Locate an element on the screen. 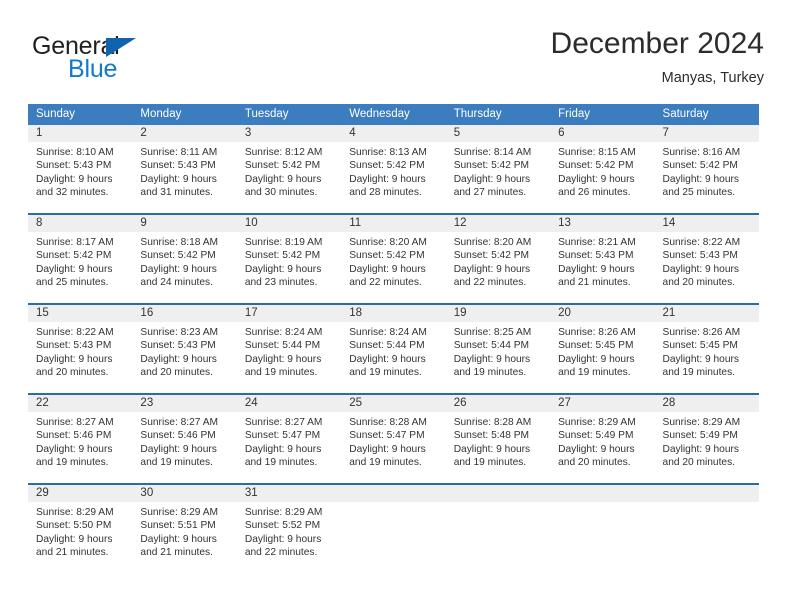 This screenshot has height=612, width=792. daylight-text-line2: and 28 minutes. is located at coordinates (385, 193).